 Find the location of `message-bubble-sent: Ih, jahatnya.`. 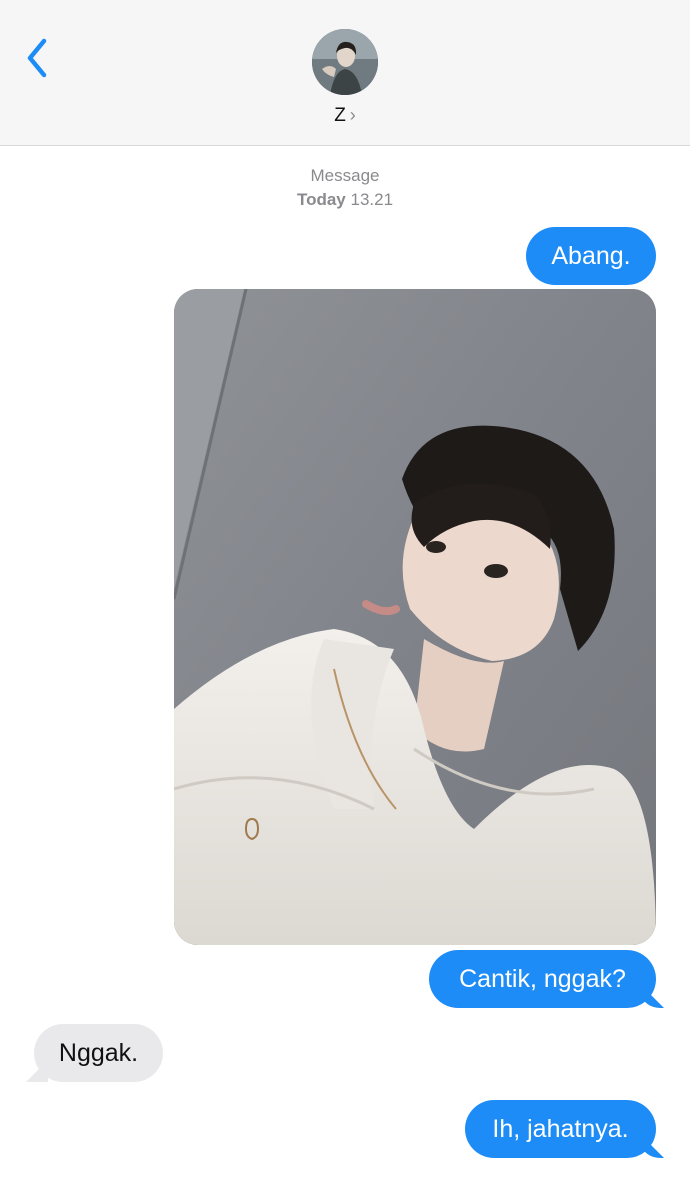

message-bubble-sent: Ih, jahatnya. is located at coordinates (560, 1129).